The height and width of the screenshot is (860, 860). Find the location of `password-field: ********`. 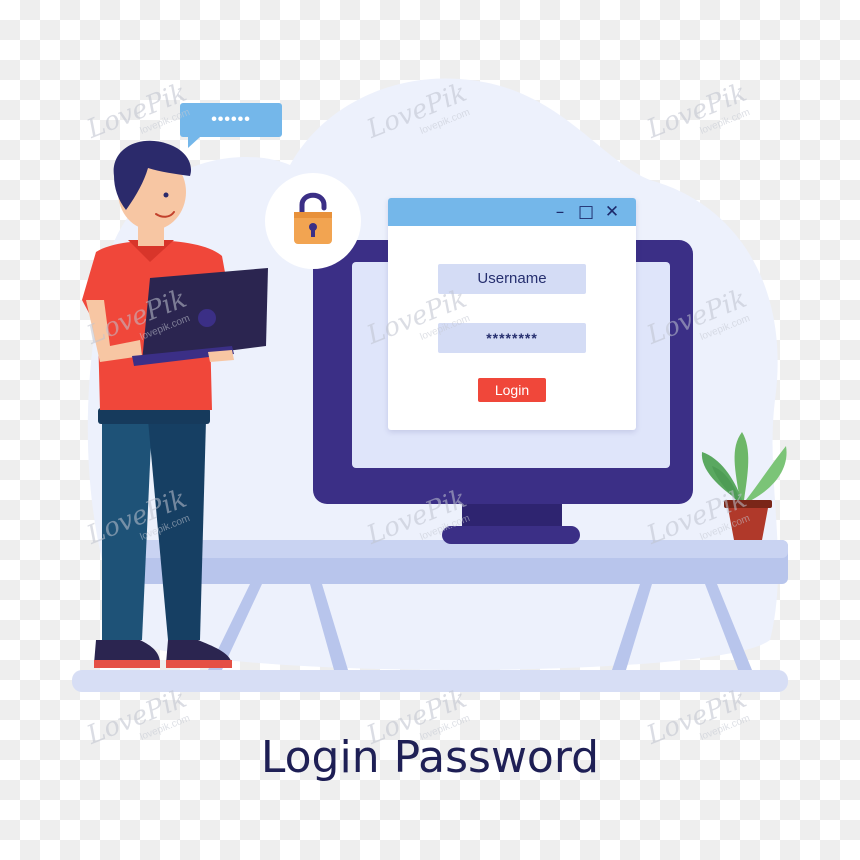

password-field: ******** is located at coordinates (512, 338).